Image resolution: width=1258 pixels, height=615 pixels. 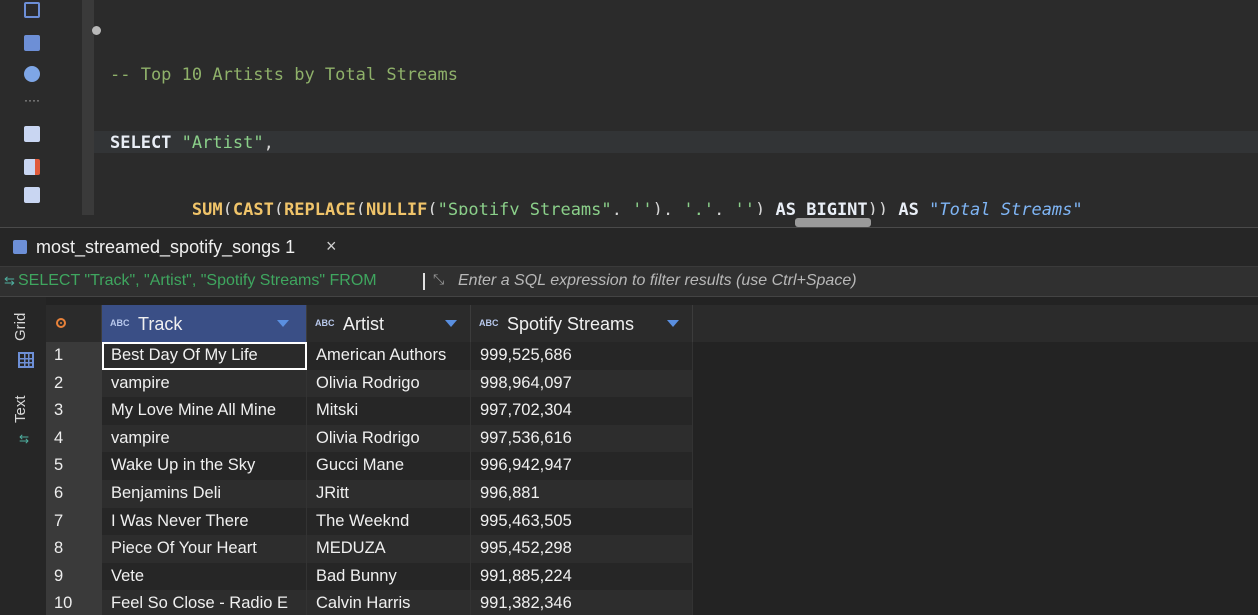 I want to click on column-label-track: Track, so click(x=160, y=324).